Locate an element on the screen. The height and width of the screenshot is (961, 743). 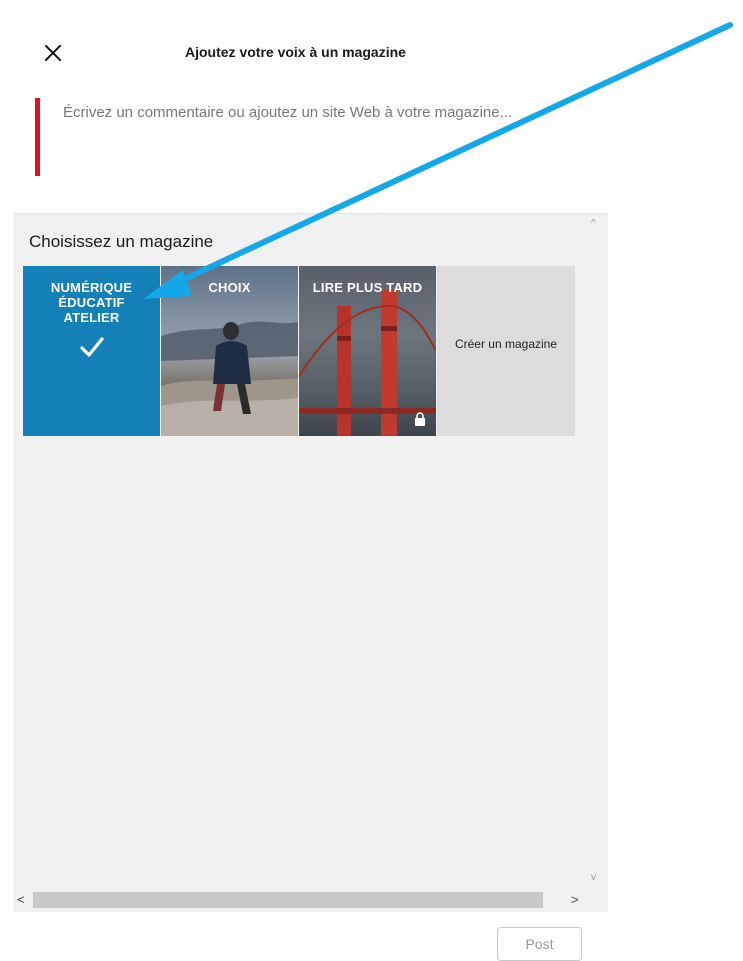
scroll-left-icon: < is located at coordinates (21, 899).